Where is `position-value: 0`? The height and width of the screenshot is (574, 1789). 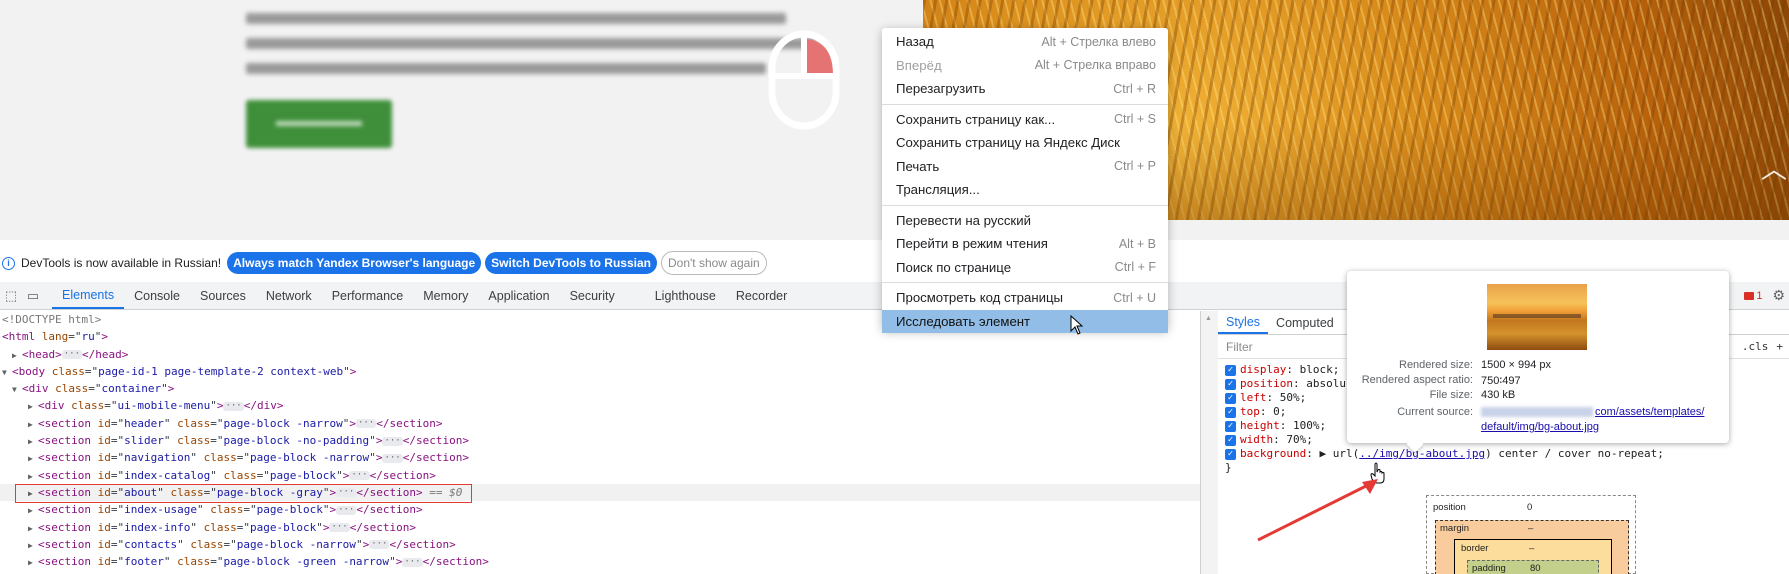
position-value: 0 is located at coordinates (1529, 507).